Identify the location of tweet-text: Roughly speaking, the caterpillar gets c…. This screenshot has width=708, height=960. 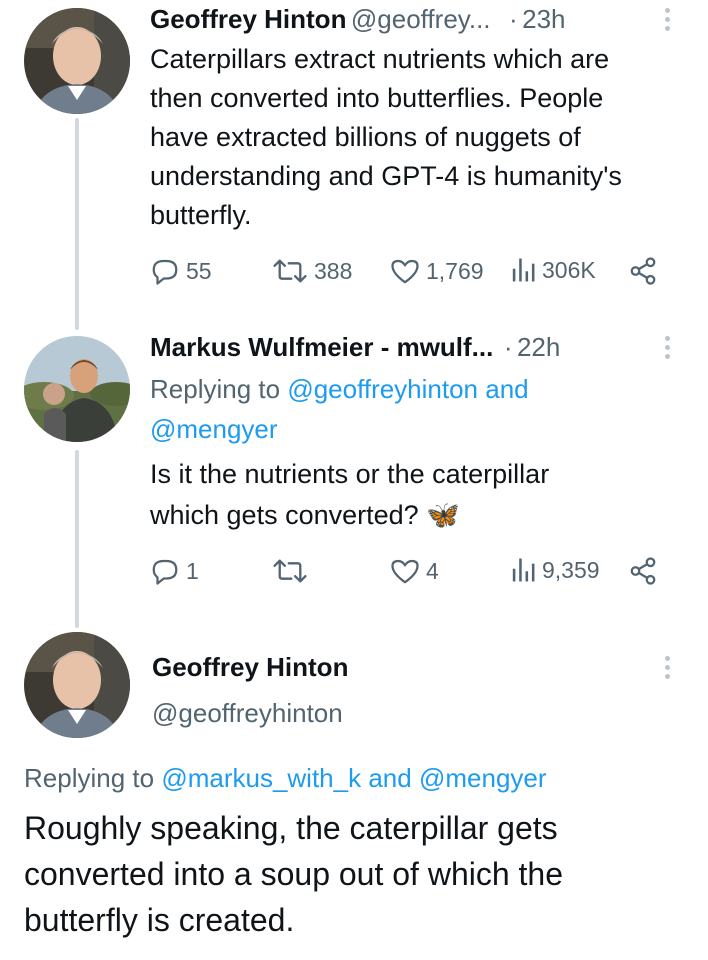
(359, 874).